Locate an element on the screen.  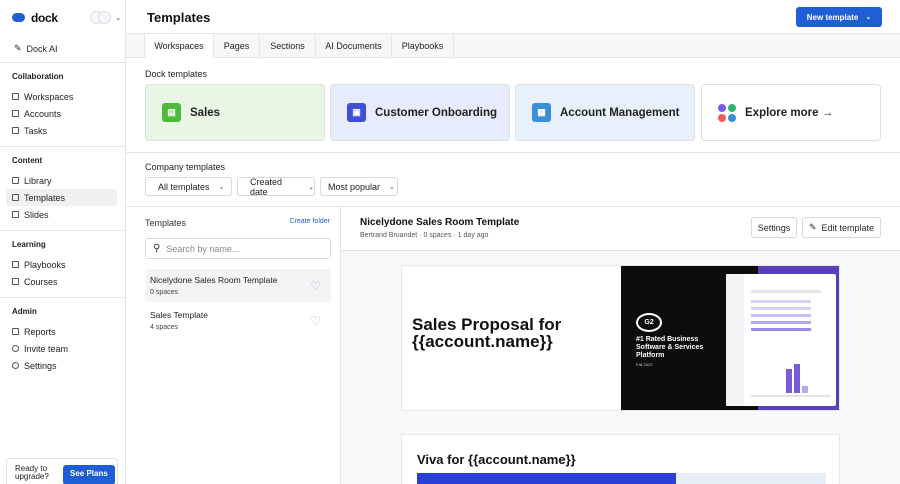
settings-button: Settings is located at coordinates (774, 227).